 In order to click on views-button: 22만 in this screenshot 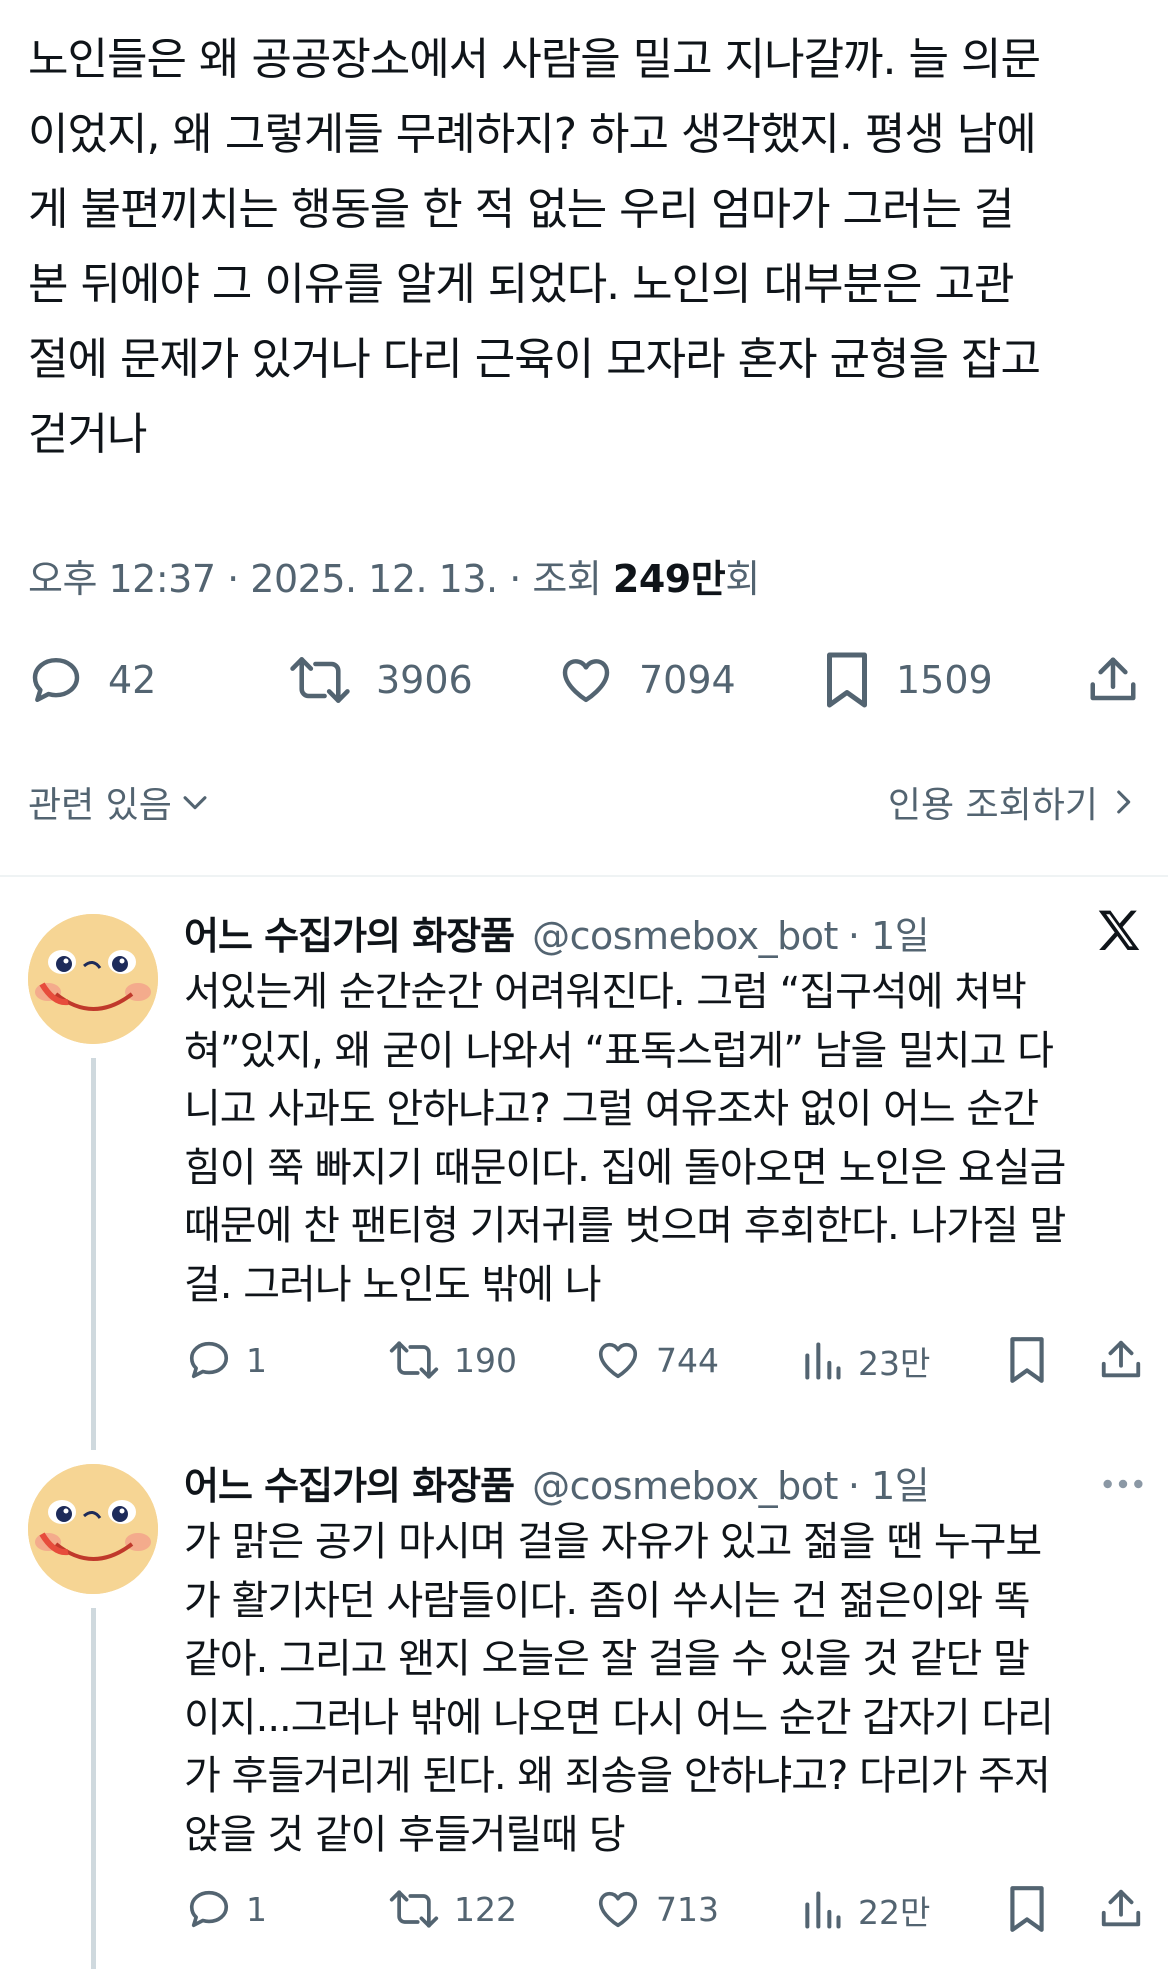, I will do `click(865, 1910)`.